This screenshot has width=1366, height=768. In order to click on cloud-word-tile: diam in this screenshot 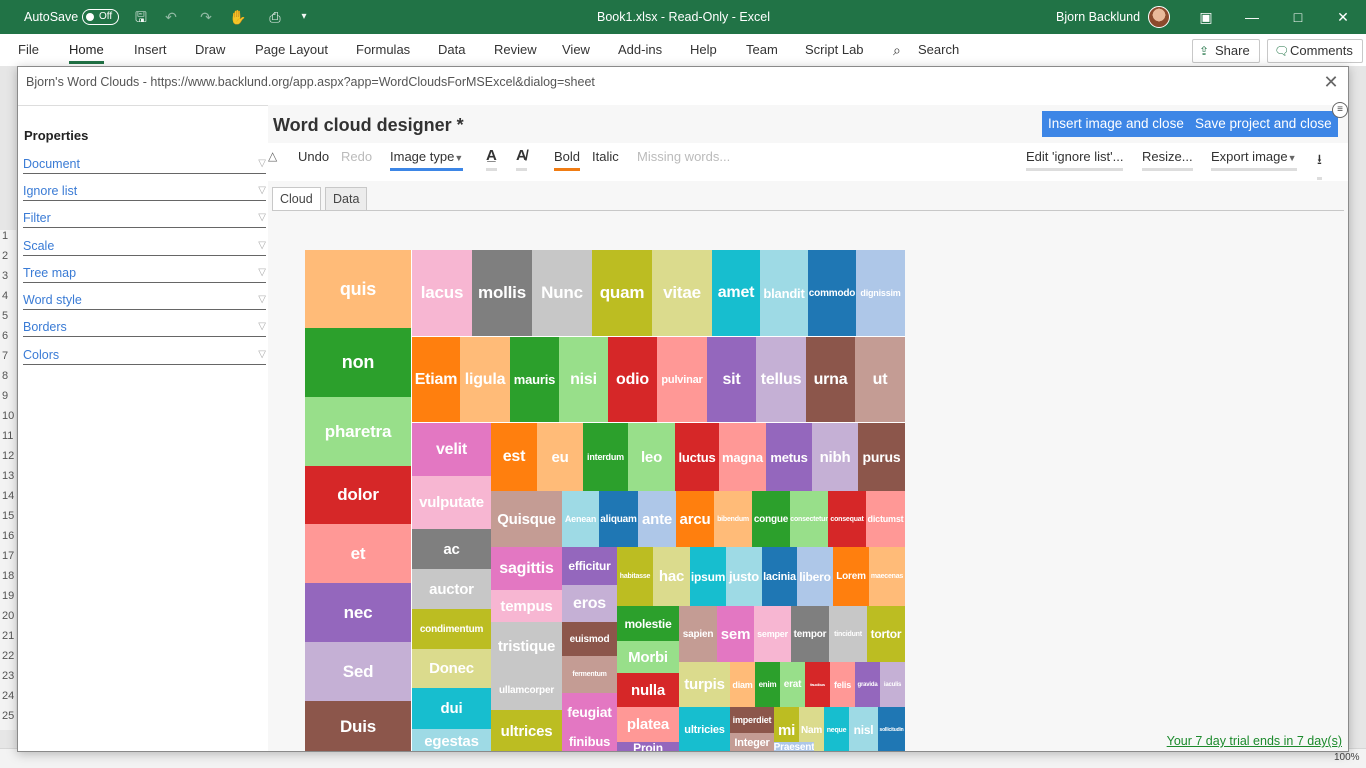, I will do `click(742, 684)`.